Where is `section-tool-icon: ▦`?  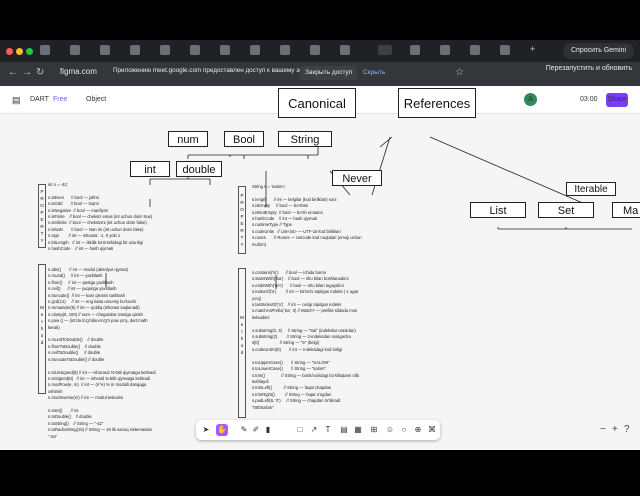
section-tool-icon: ▦ is located at coordinates (358, 430).